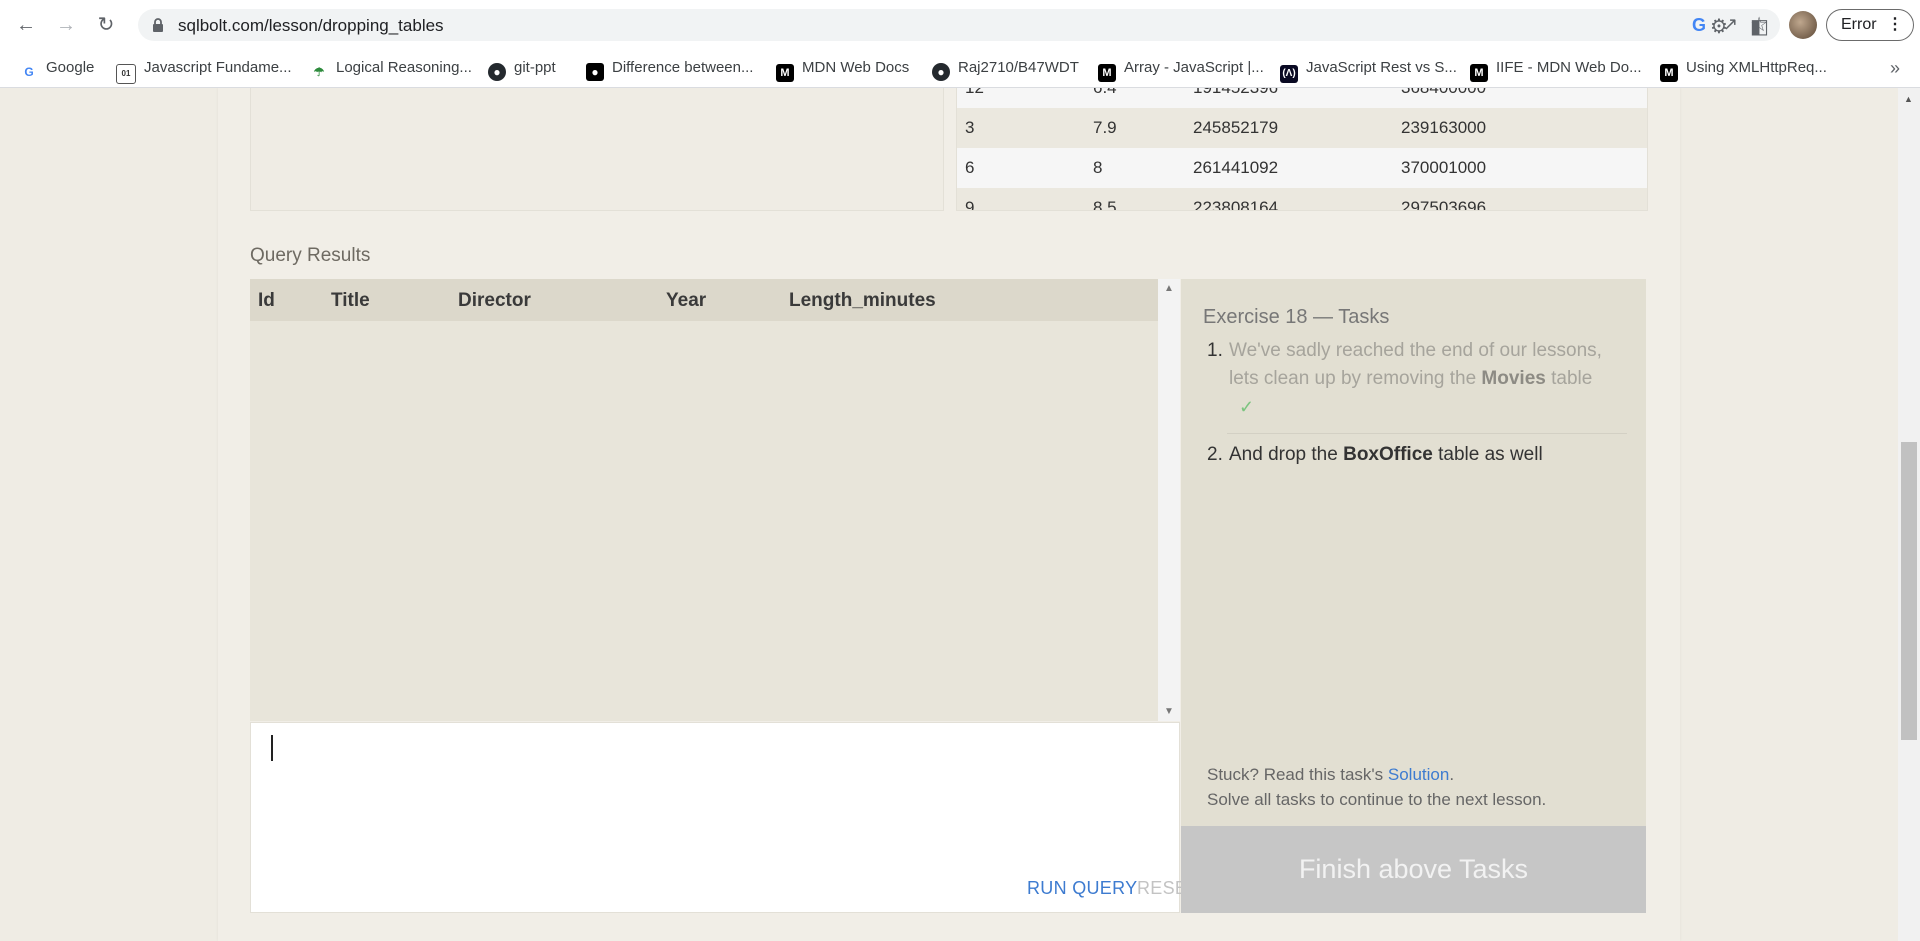  What do you see at coordinates (29, 72) in the screenshot?
I see `google-icon: G` at bounding box center [29, 72].